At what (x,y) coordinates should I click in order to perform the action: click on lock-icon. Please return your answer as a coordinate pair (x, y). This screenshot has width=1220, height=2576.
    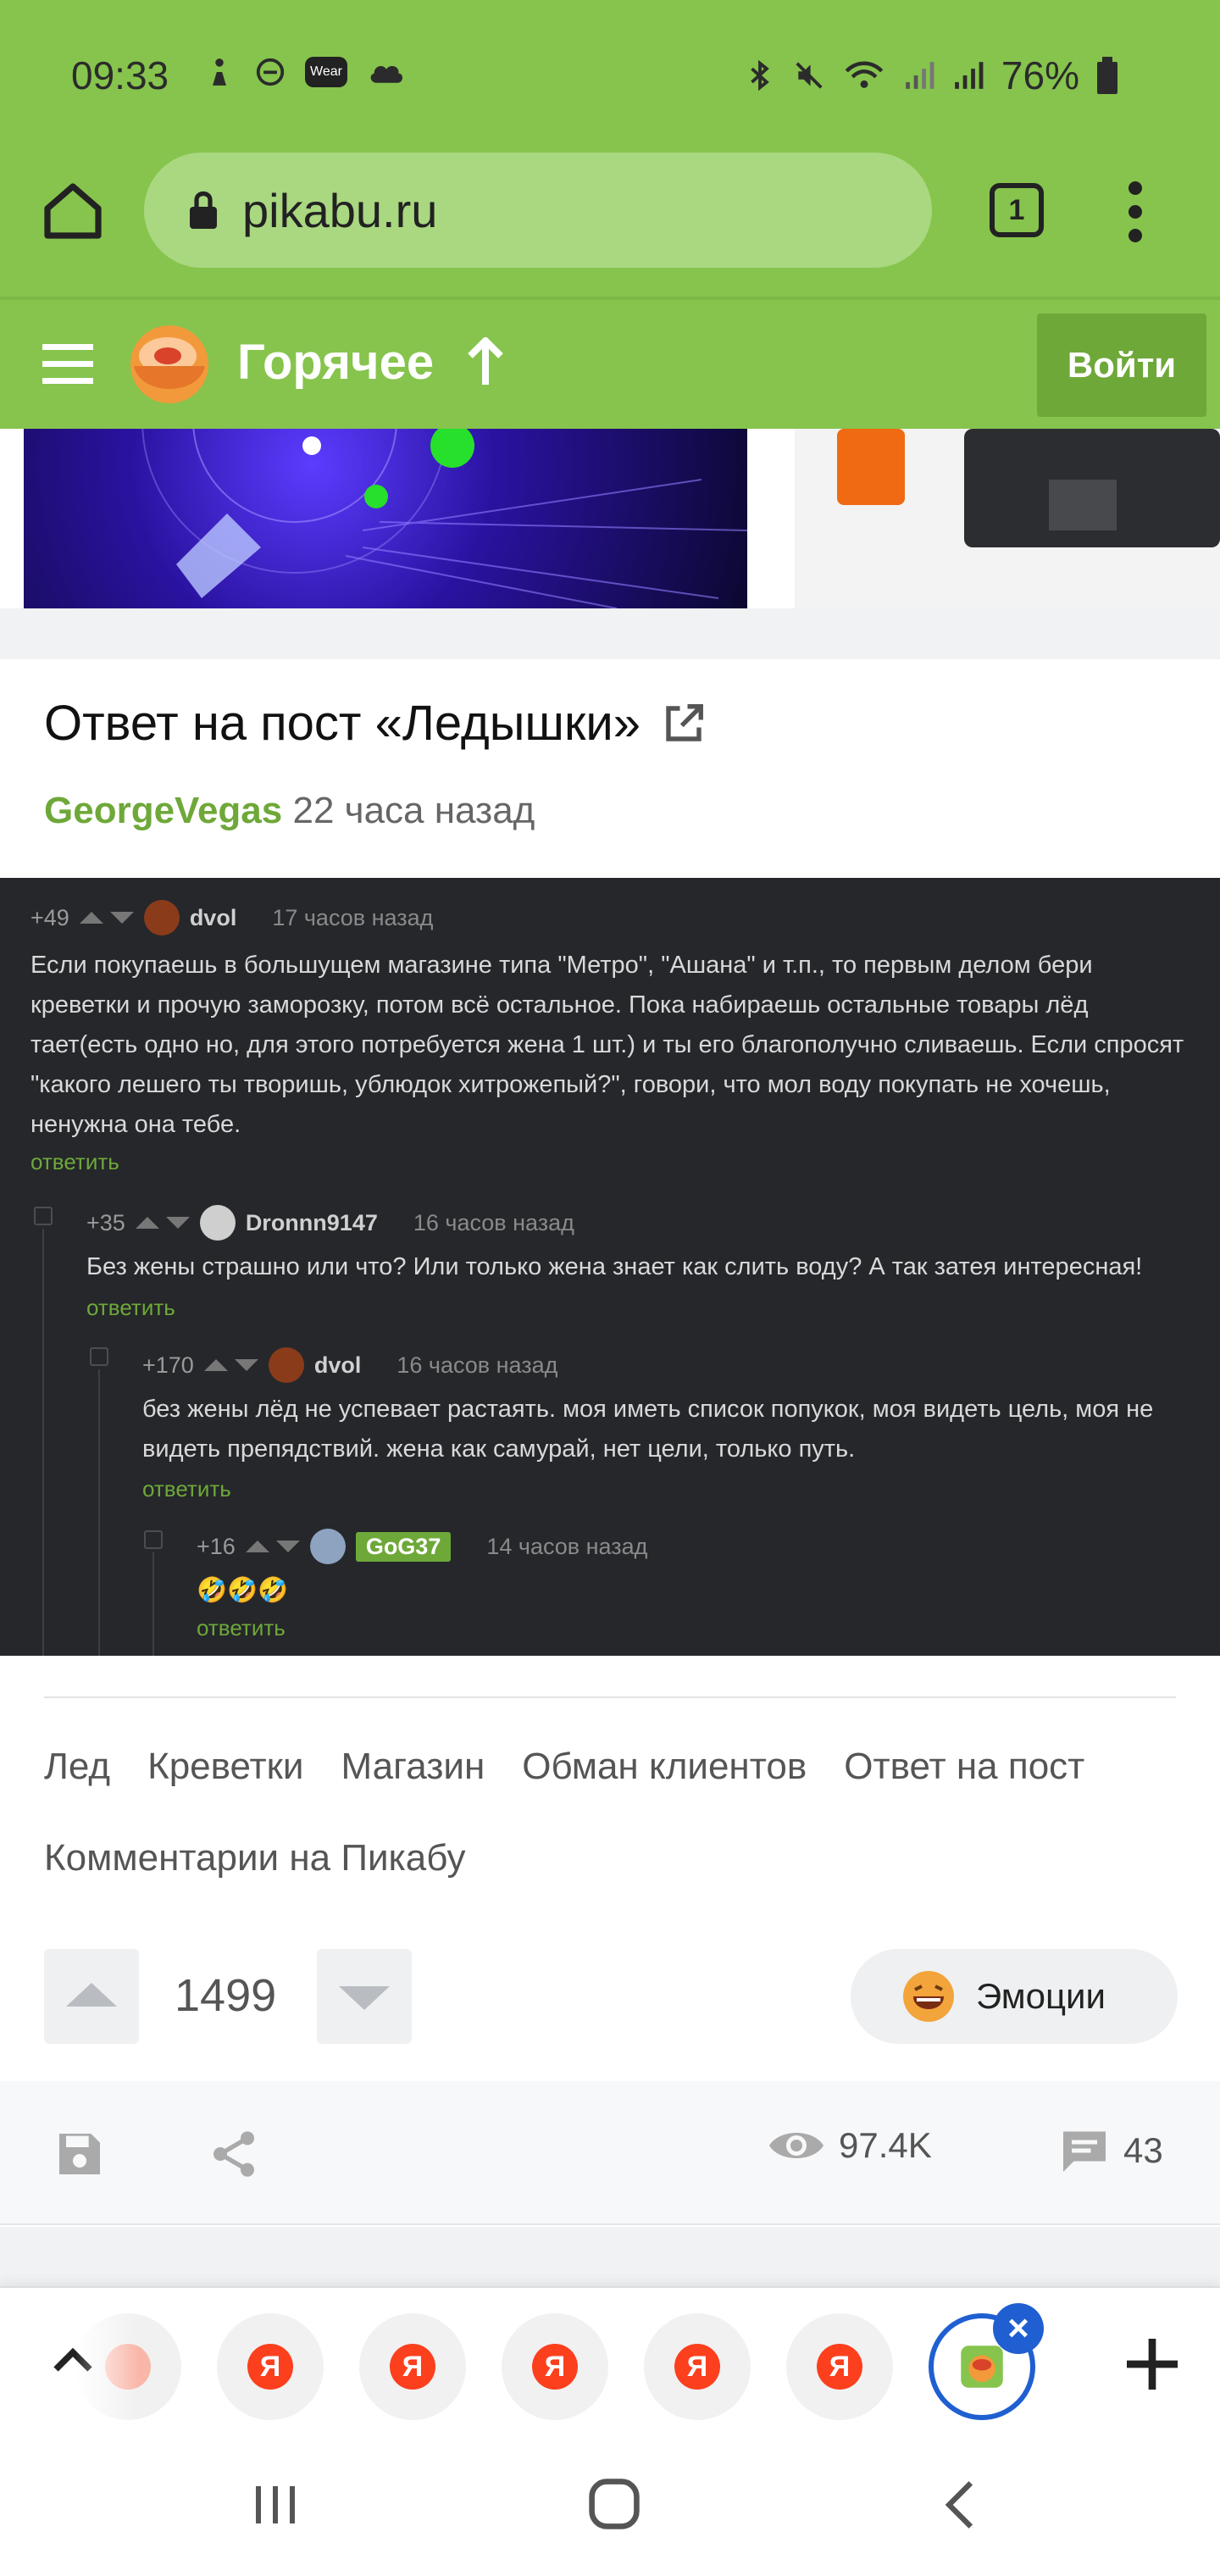
    Looking at the image, I should click on (203, 210).